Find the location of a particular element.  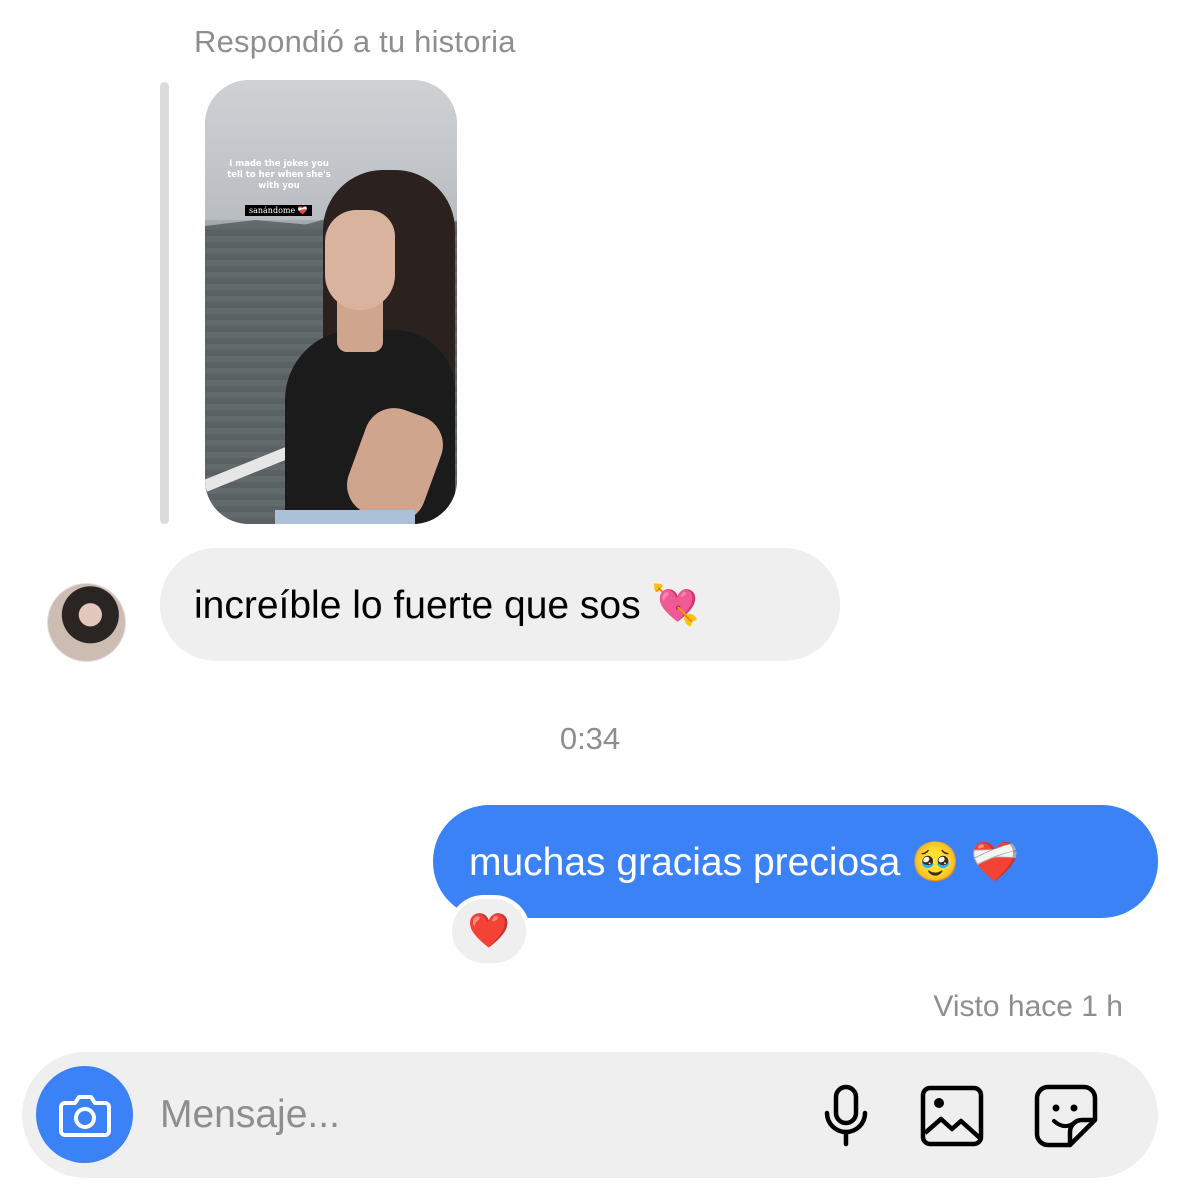

gallery-button is located at coordinates (952, 1116).